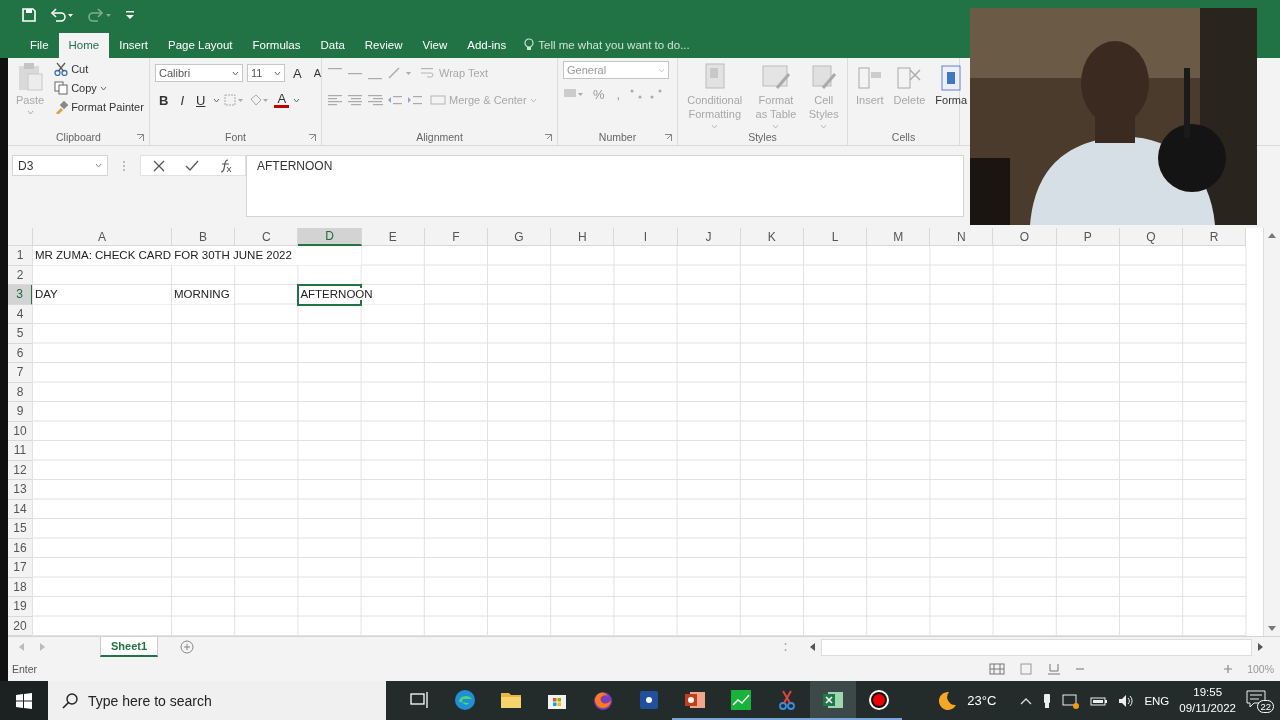  What do you see at coordinates (20, 373) in the screenshot?
I see `row-header: 7` at bounding box center [20, 373].